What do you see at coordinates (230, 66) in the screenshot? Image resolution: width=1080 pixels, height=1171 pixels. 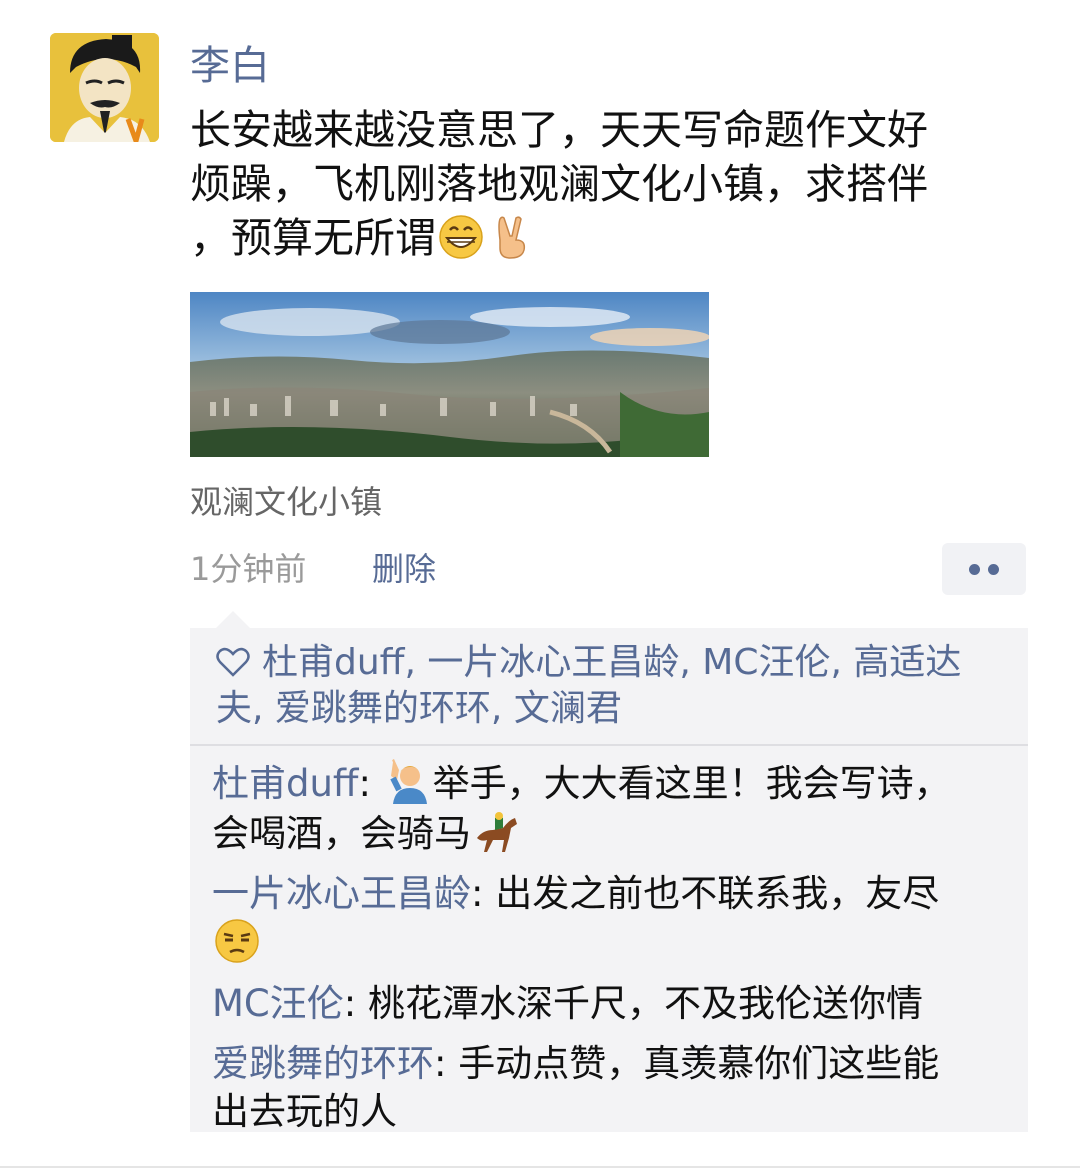 I see `author-name: 李白` at bounding box center [230, 66].